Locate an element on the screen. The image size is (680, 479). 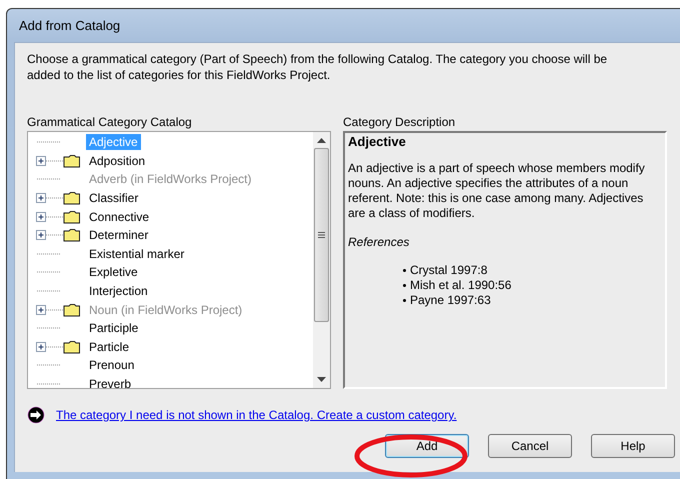
scrollbar is located at coordinates (321, 260).